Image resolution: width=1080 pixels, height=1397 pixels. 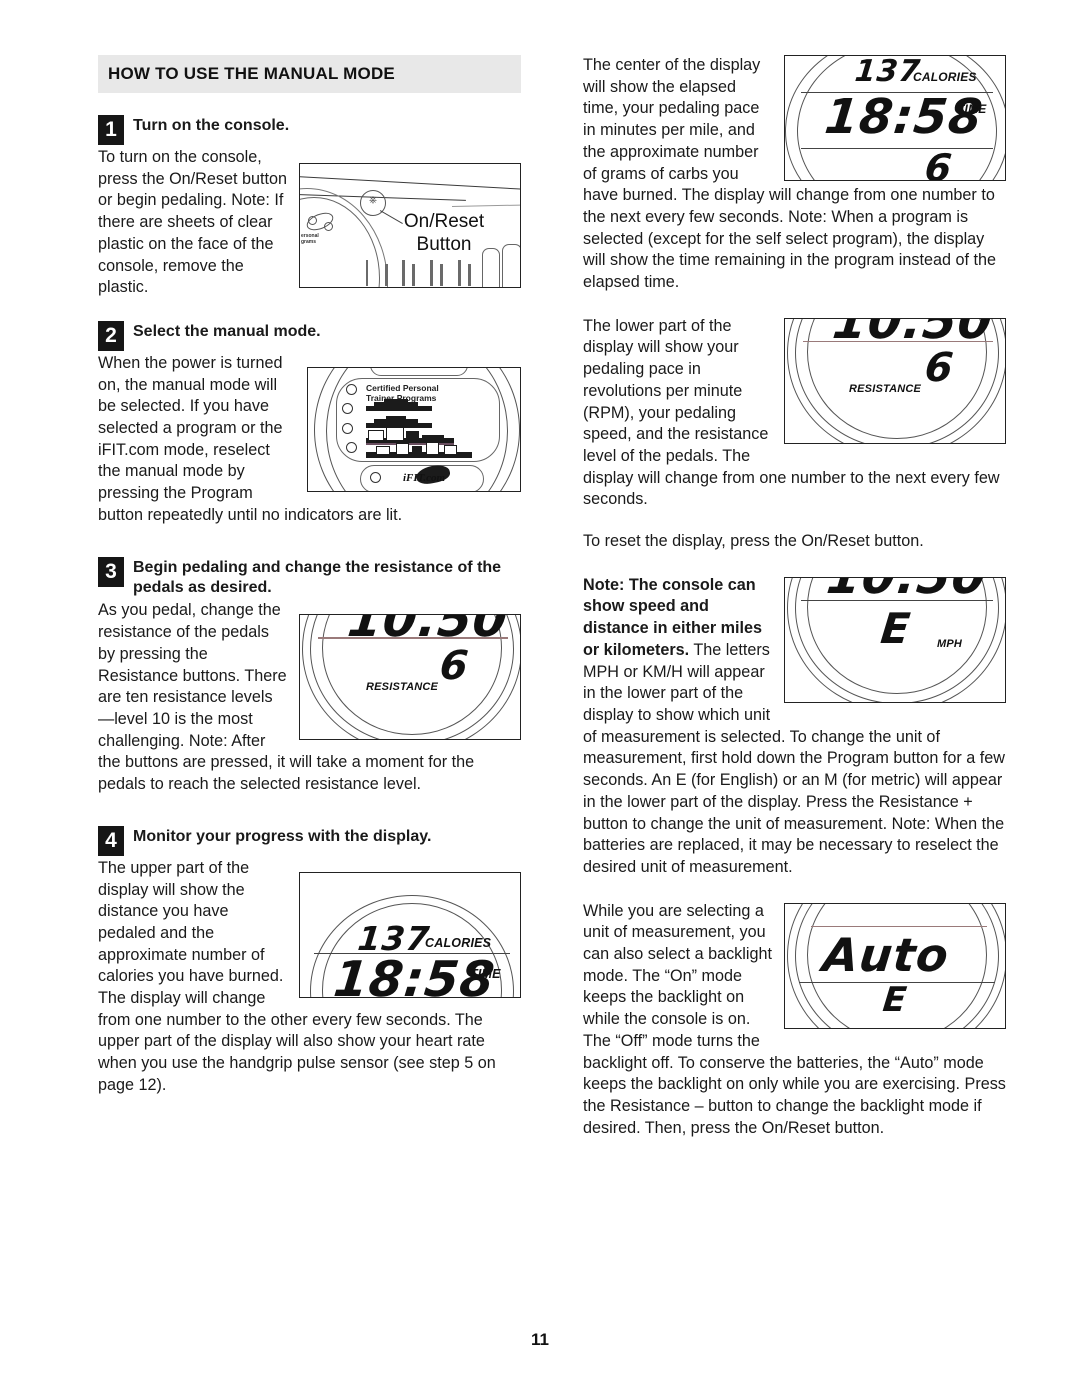 What do you see at coordinates (886, 954) in the screenshot?
I see `lcd-auto-value: Auto` at bounding box center [886, 954].